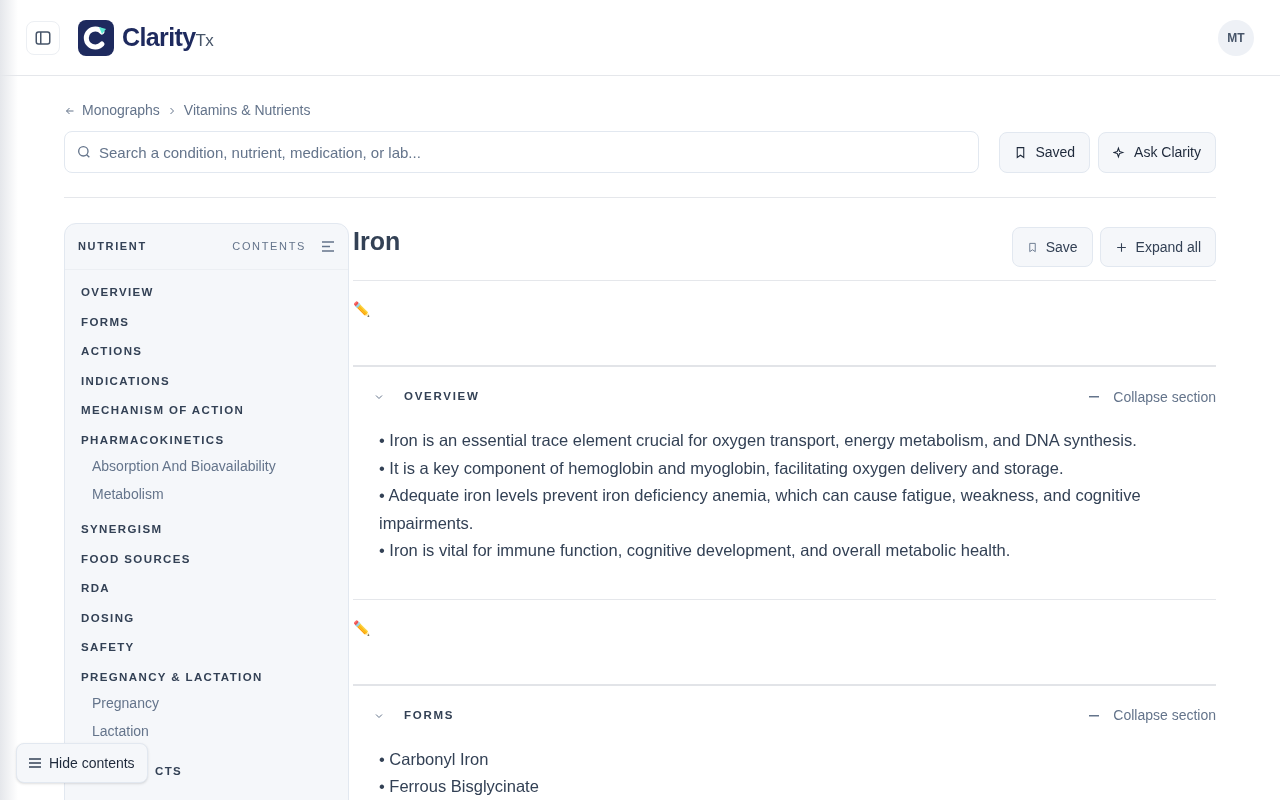 The width and height of the screenshot is (1280, 800). Describe the element at coordinates (206, 321) in the screenshot. I see `contents-item: FORMS` at that location.